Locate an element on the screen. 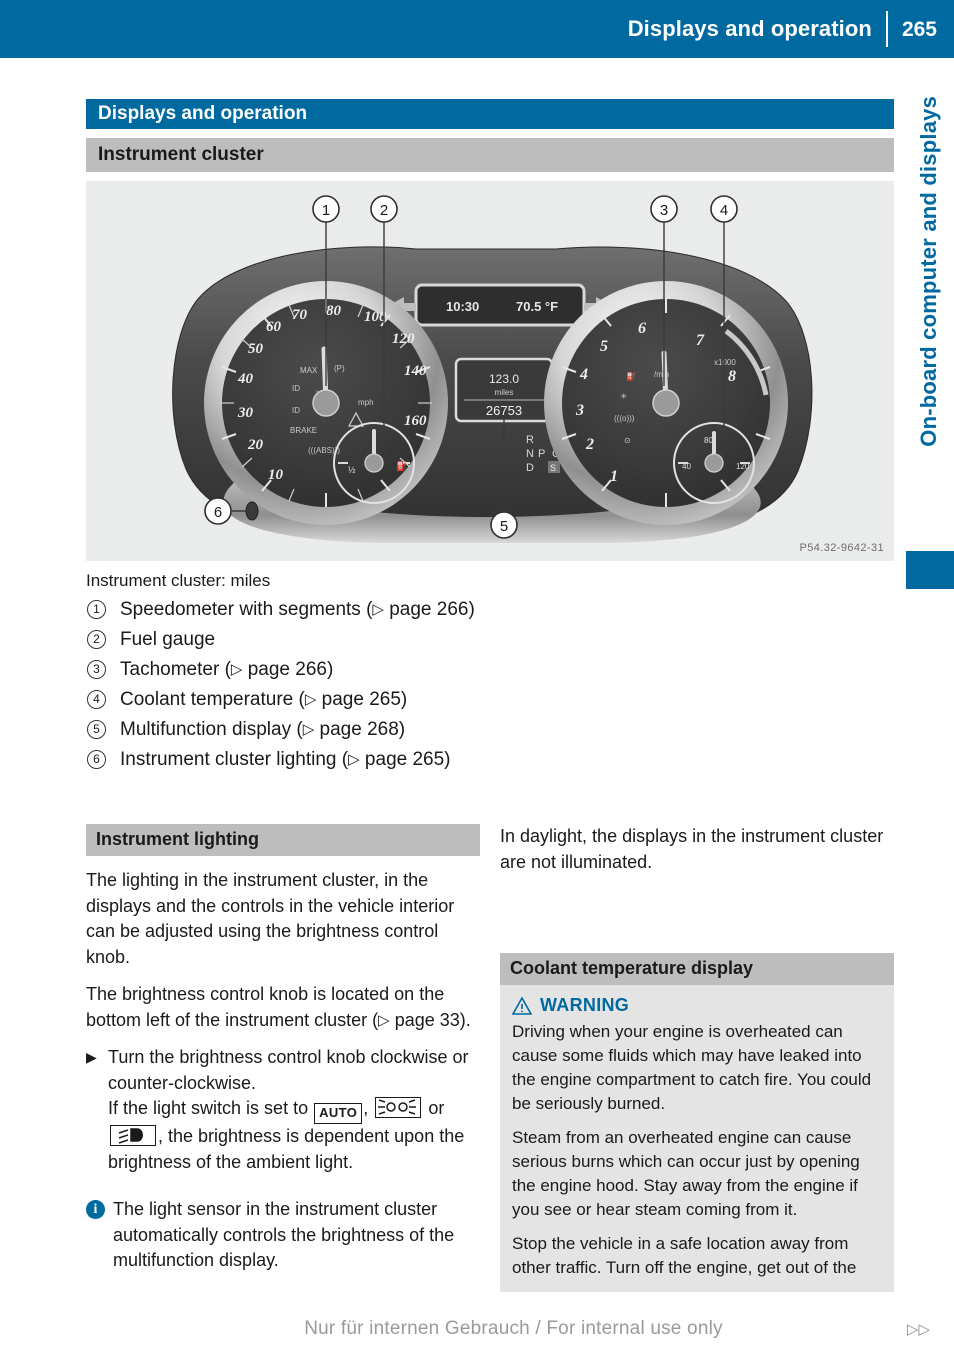 This screenshot has height=1354, width=954. svg-text: 8 is located at coordinates (732, 376).